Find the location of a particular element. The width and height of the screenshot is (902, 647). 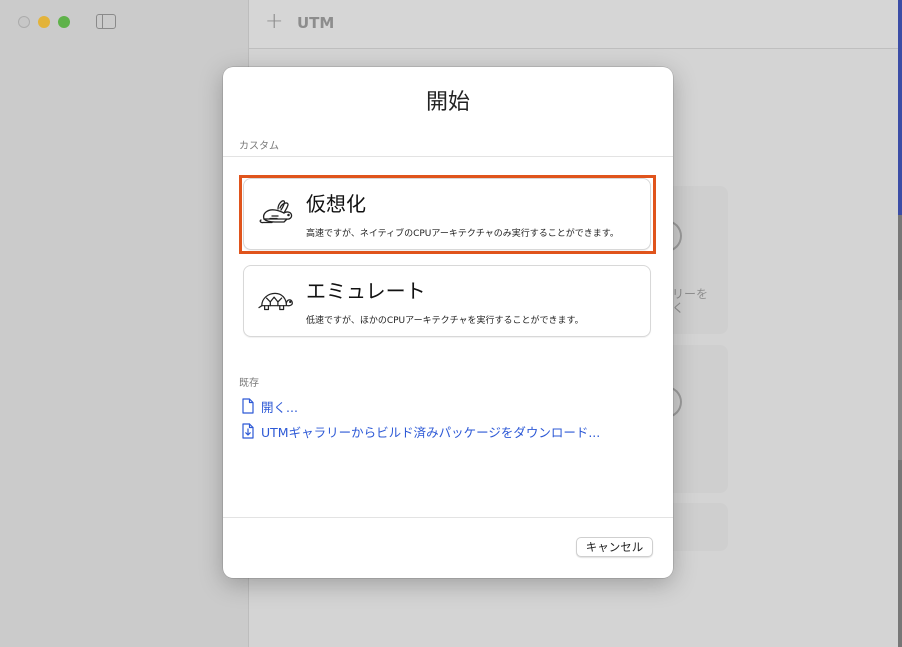

emulate-title: エミュレート is located at coordinates (366, 291).